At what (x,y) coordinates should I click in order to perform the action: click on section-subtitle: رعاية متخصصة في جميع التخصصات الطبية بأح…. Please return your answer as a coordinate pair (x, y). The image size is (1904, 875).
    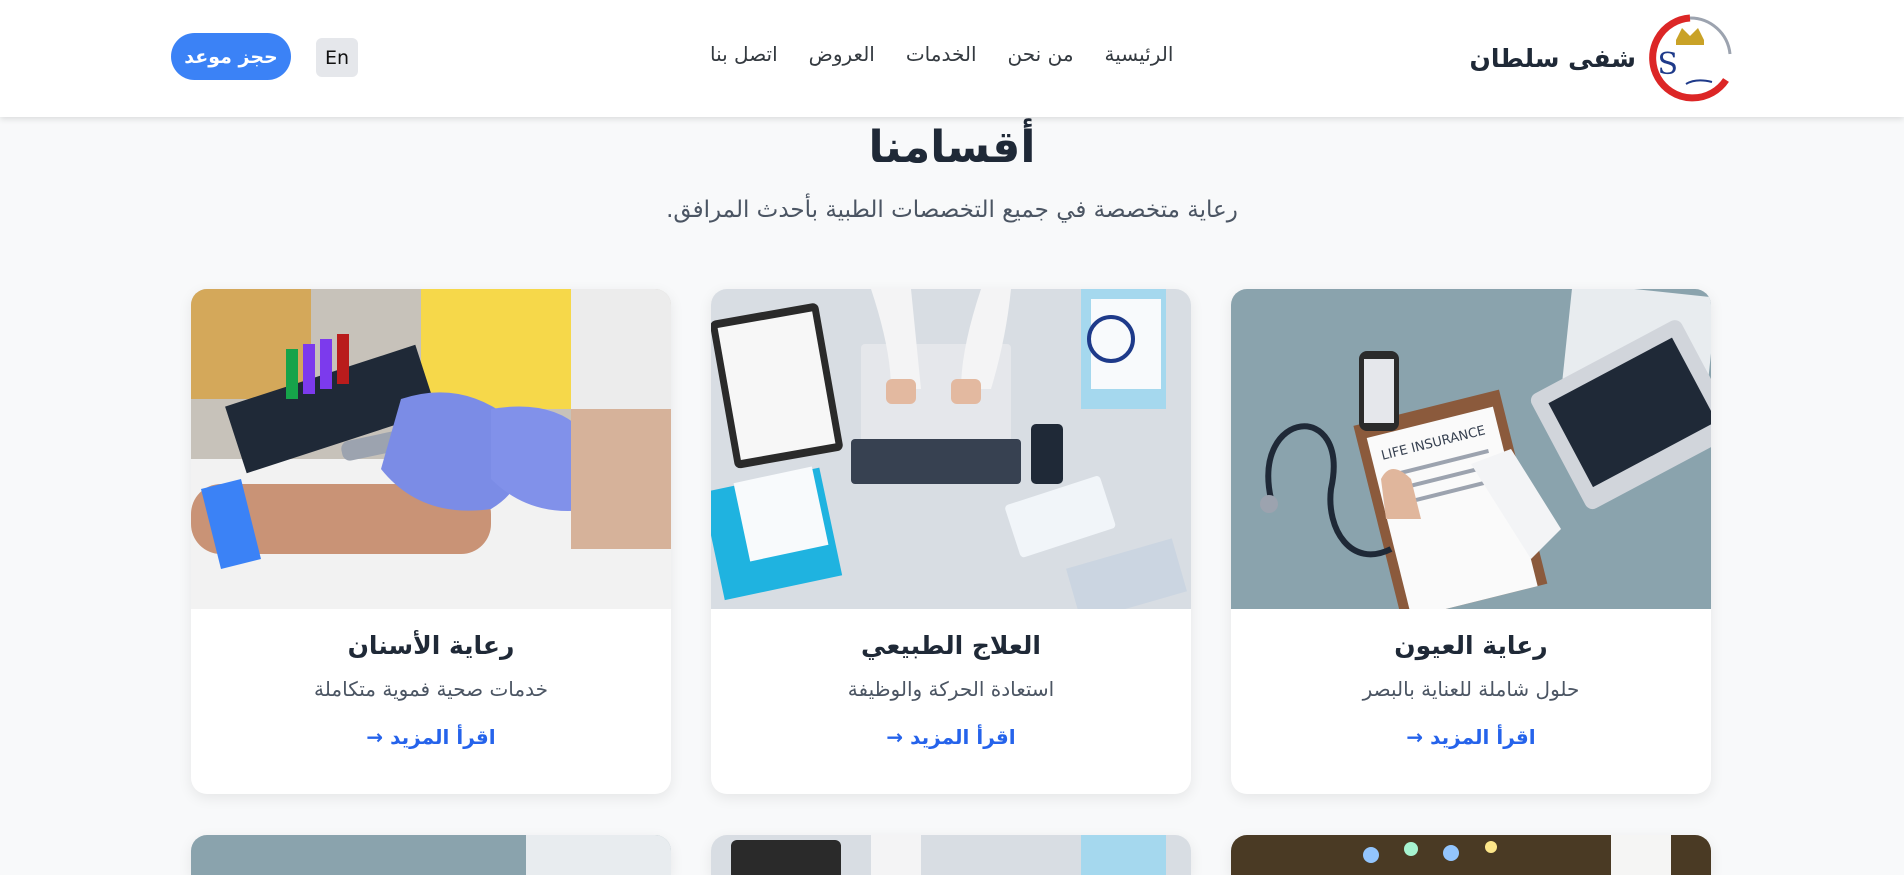
    Looking at the image, I should click on (952, 210).